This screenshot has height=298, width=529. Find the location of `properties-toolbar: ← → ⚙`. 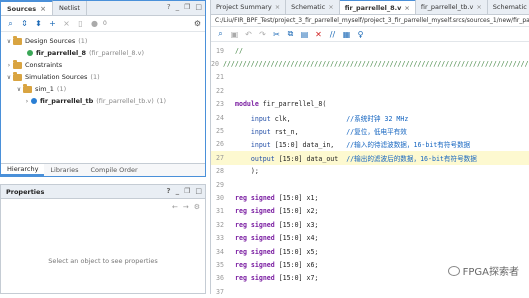

properties-toolbar: ← → ⚙ is located at coordinates (103, 206).